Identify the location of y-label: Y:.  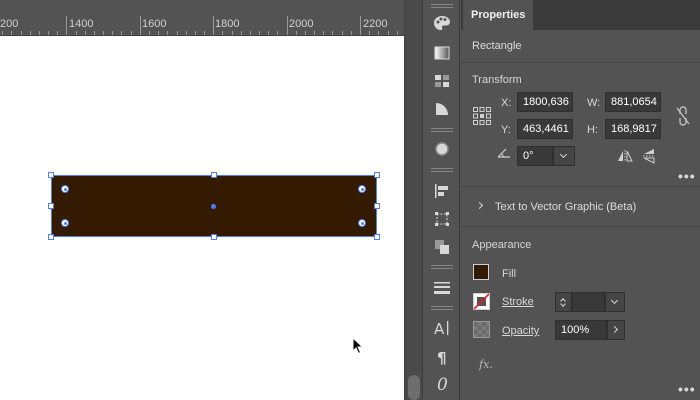
(506, 130).